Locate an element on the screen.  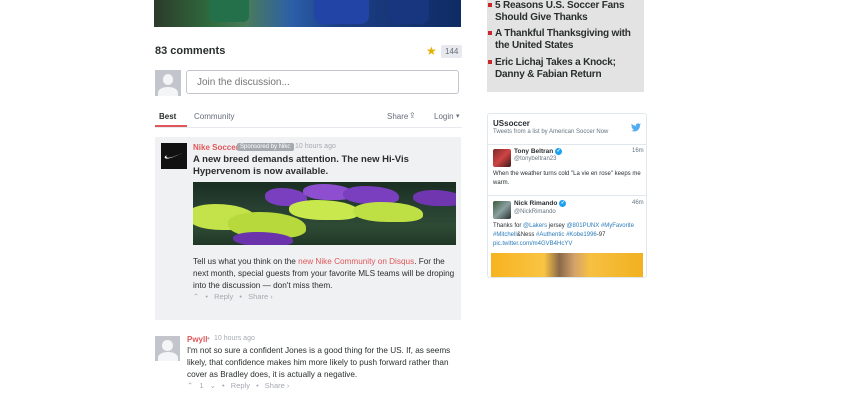
pic-link: pic.twitter.com/m4GVB4HcYV is located at coordinates (532, 244).